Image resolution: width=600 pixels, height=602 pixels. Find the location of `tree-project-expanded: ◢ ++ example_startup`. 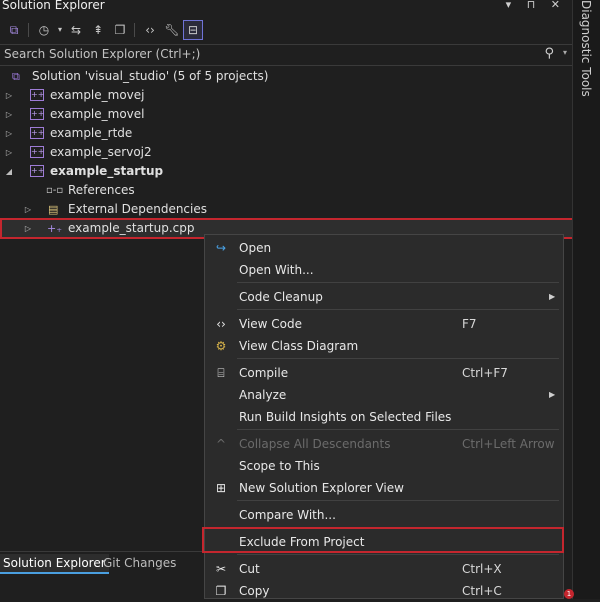

tree-project-expanded: ◢ ++ example_startup is located at coordinates (286, 171).